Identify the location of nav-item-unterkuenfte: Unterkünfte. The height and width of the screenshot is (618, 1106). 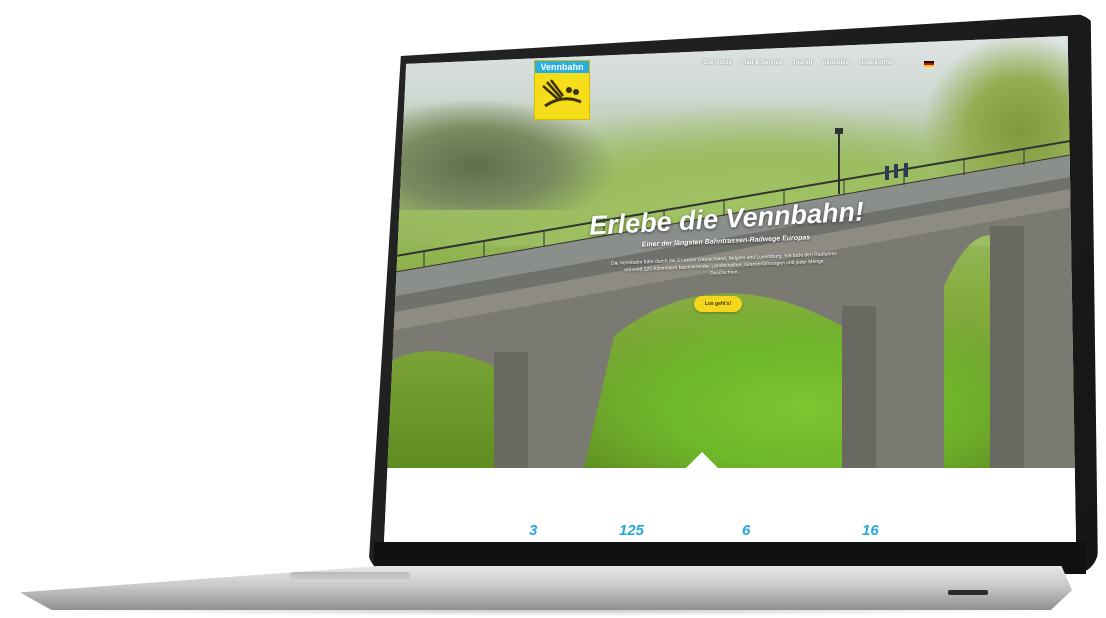
(876, 63).